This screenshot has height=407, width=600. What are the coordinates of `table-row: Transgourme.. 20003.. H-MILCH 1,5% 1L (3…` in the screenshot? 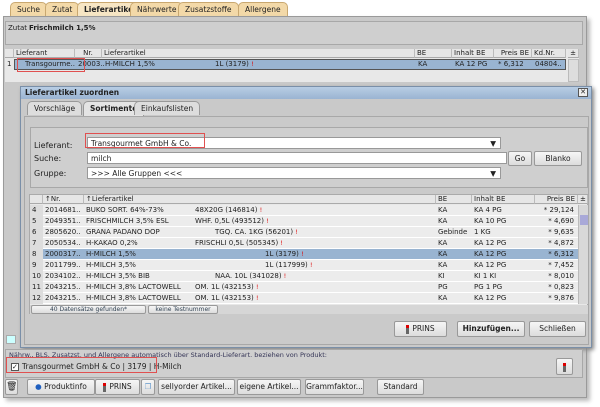 It's located at (290, 64).